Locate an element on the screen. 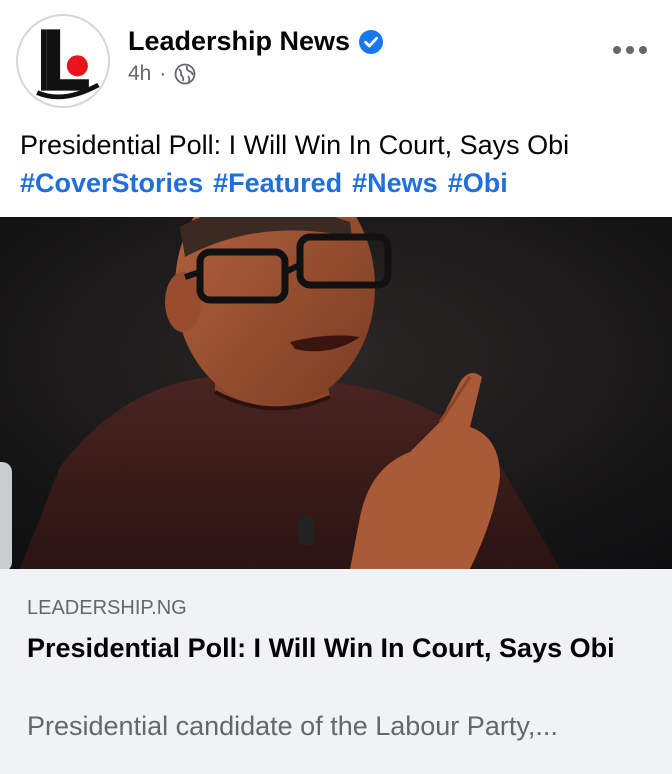  post-timestamp: 4h is located at coordinates (139, 74).